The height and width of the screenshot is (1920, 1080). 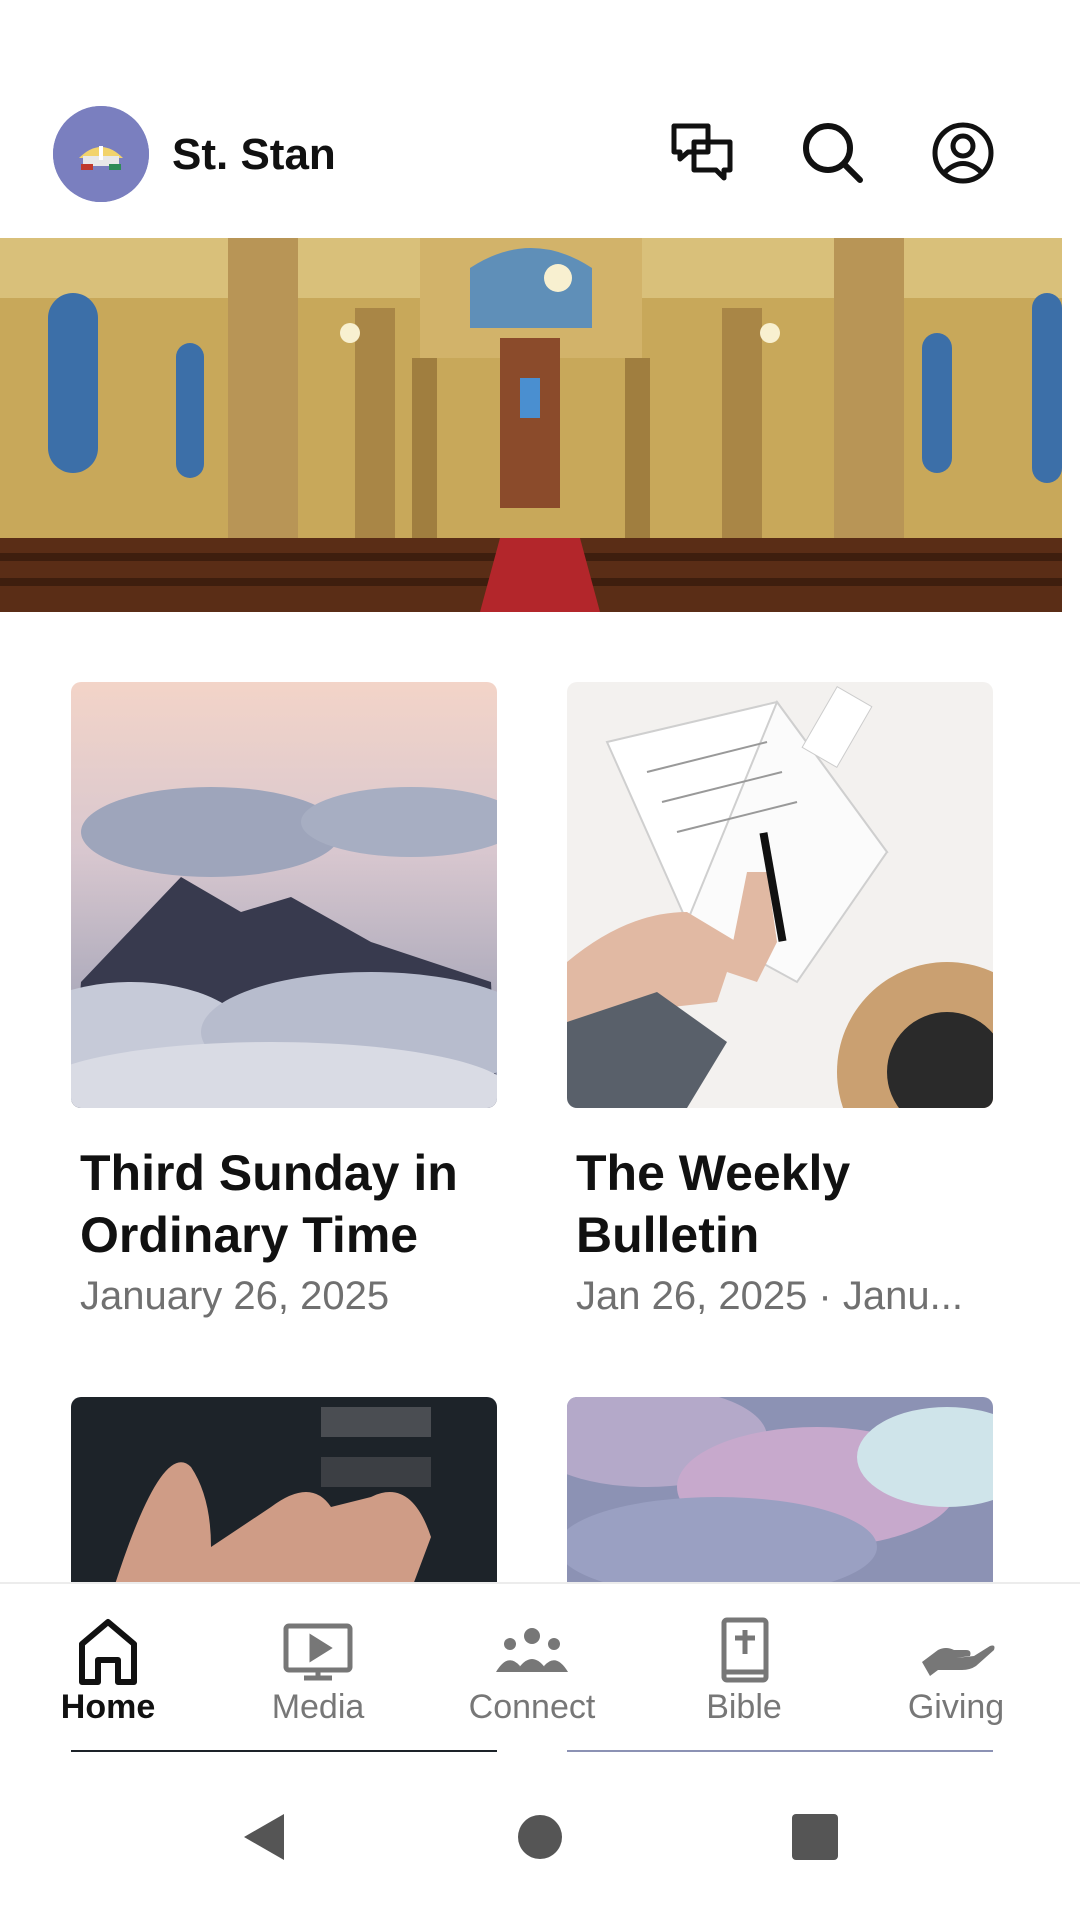 I want to click on nav-label: Home, so click(x=108, y=1707).